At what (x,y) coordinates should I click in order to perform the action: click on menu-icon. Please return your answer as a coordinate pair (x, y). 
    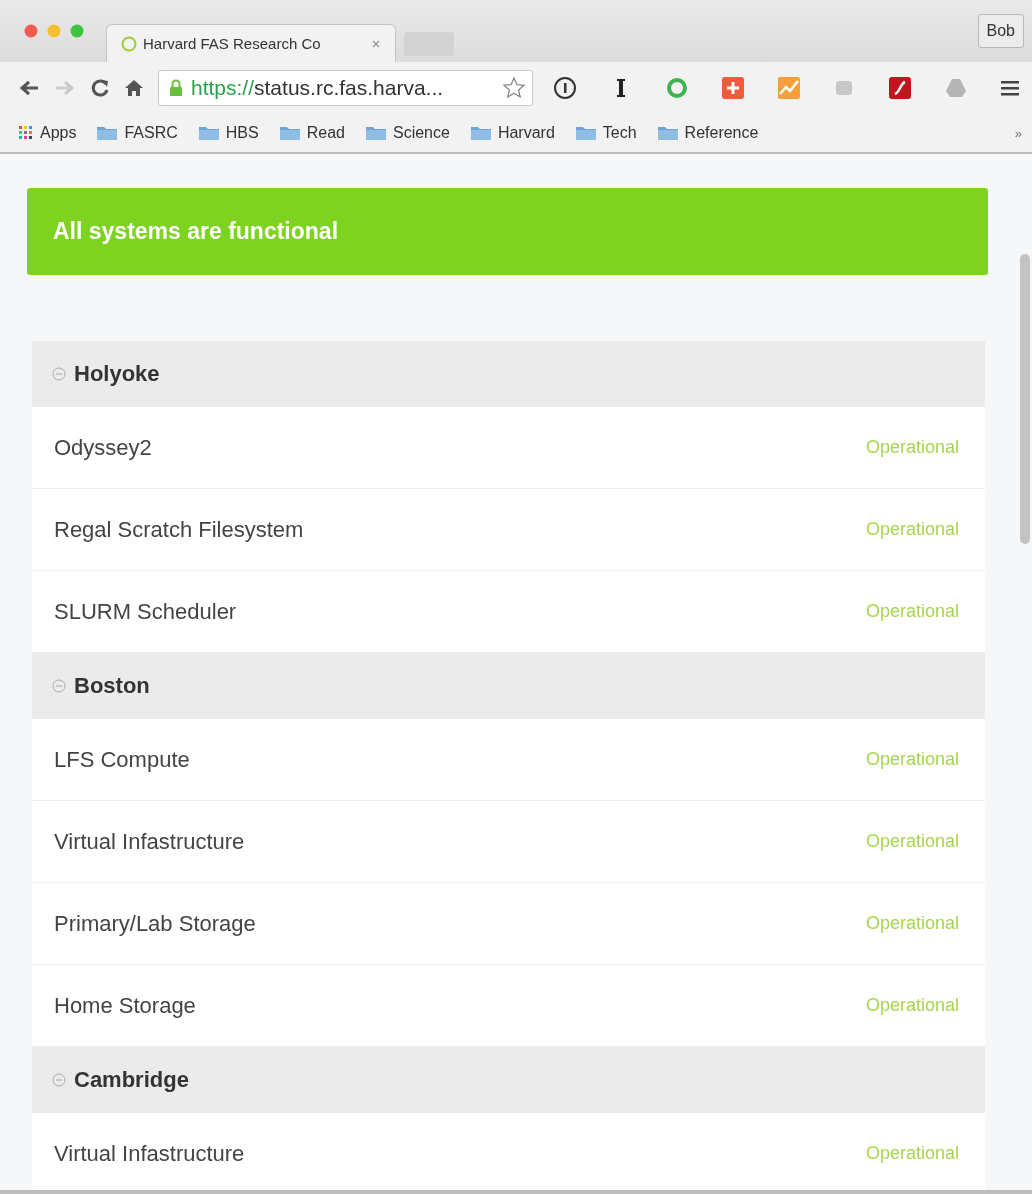
    Looking at the image, I should click on (1010, 88).